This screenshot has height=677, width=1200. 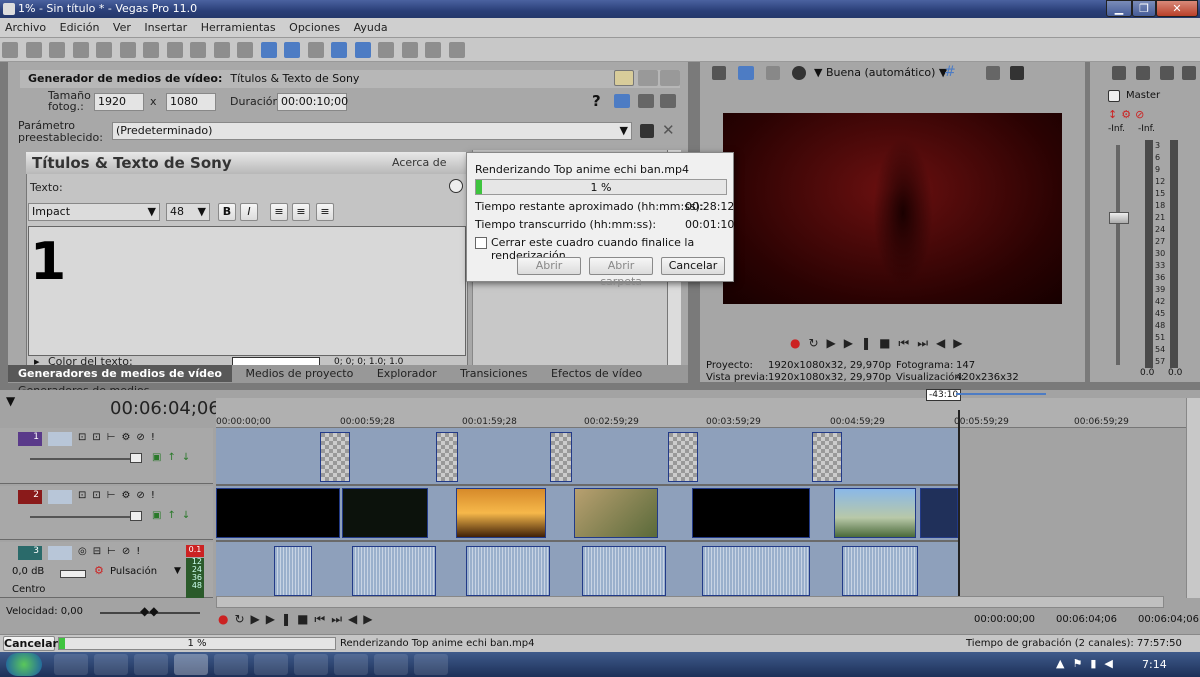 I want to click on taskbar-media-icon, so click(x=231, y=664).